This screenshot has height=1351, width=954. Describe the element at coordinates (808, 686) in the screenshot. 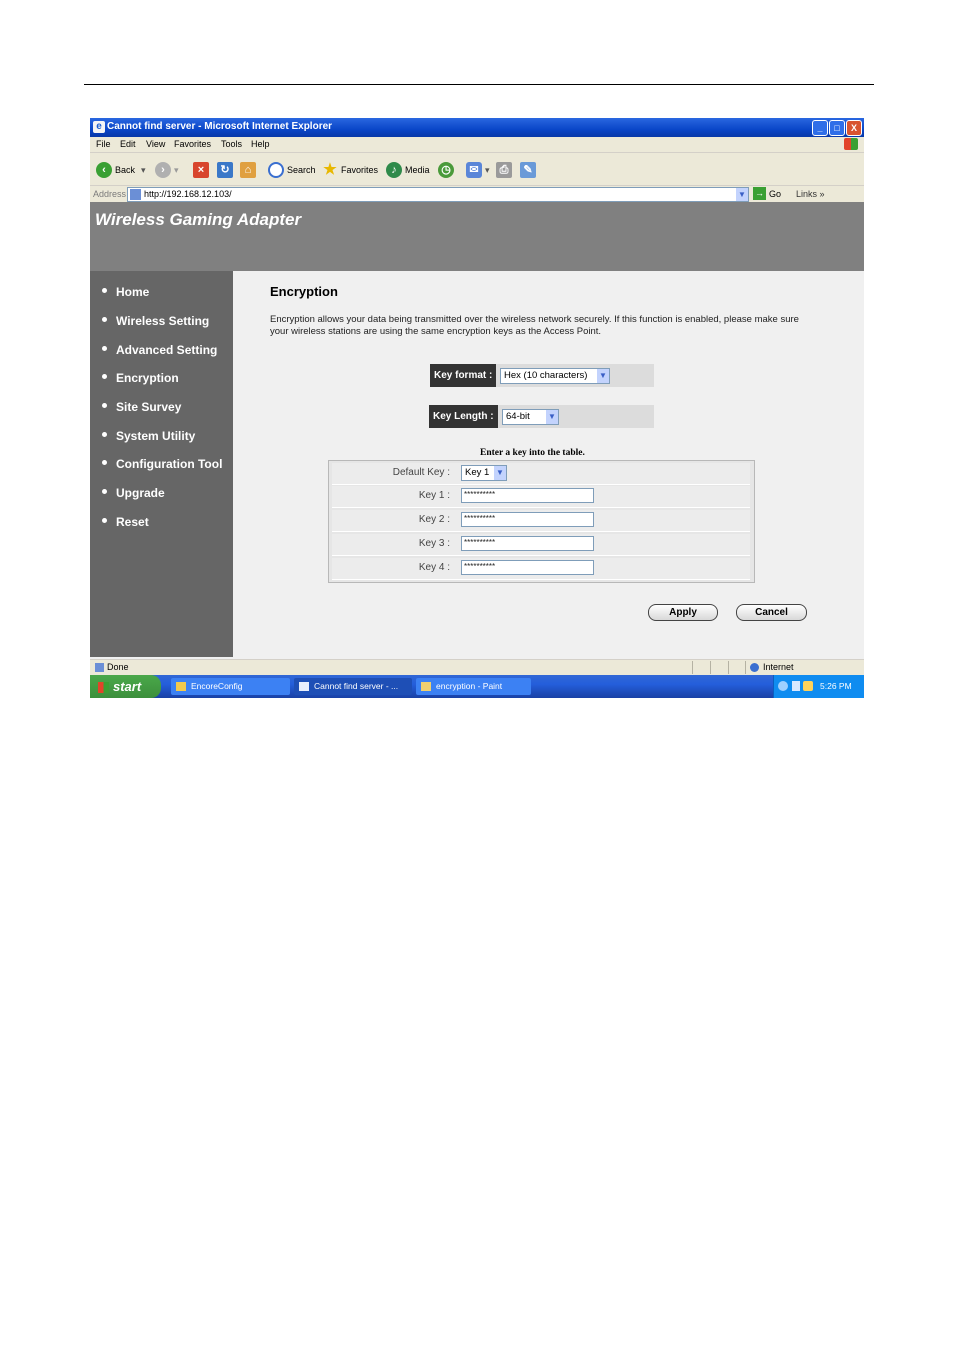

I see `settings-icon` at that location.